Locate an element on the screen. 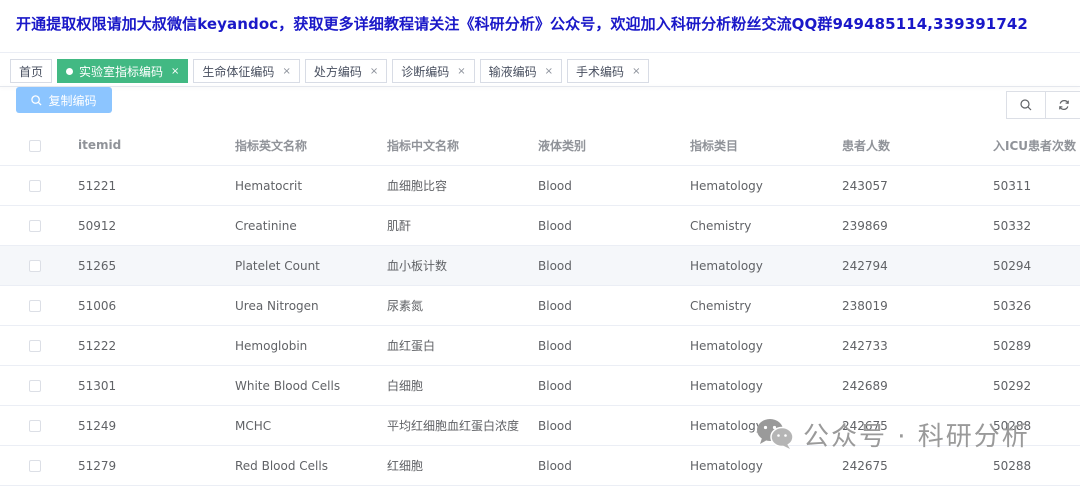 The height and width of the screenshot is (486, 1080). table-tools is located at coordinates (1043, 105).